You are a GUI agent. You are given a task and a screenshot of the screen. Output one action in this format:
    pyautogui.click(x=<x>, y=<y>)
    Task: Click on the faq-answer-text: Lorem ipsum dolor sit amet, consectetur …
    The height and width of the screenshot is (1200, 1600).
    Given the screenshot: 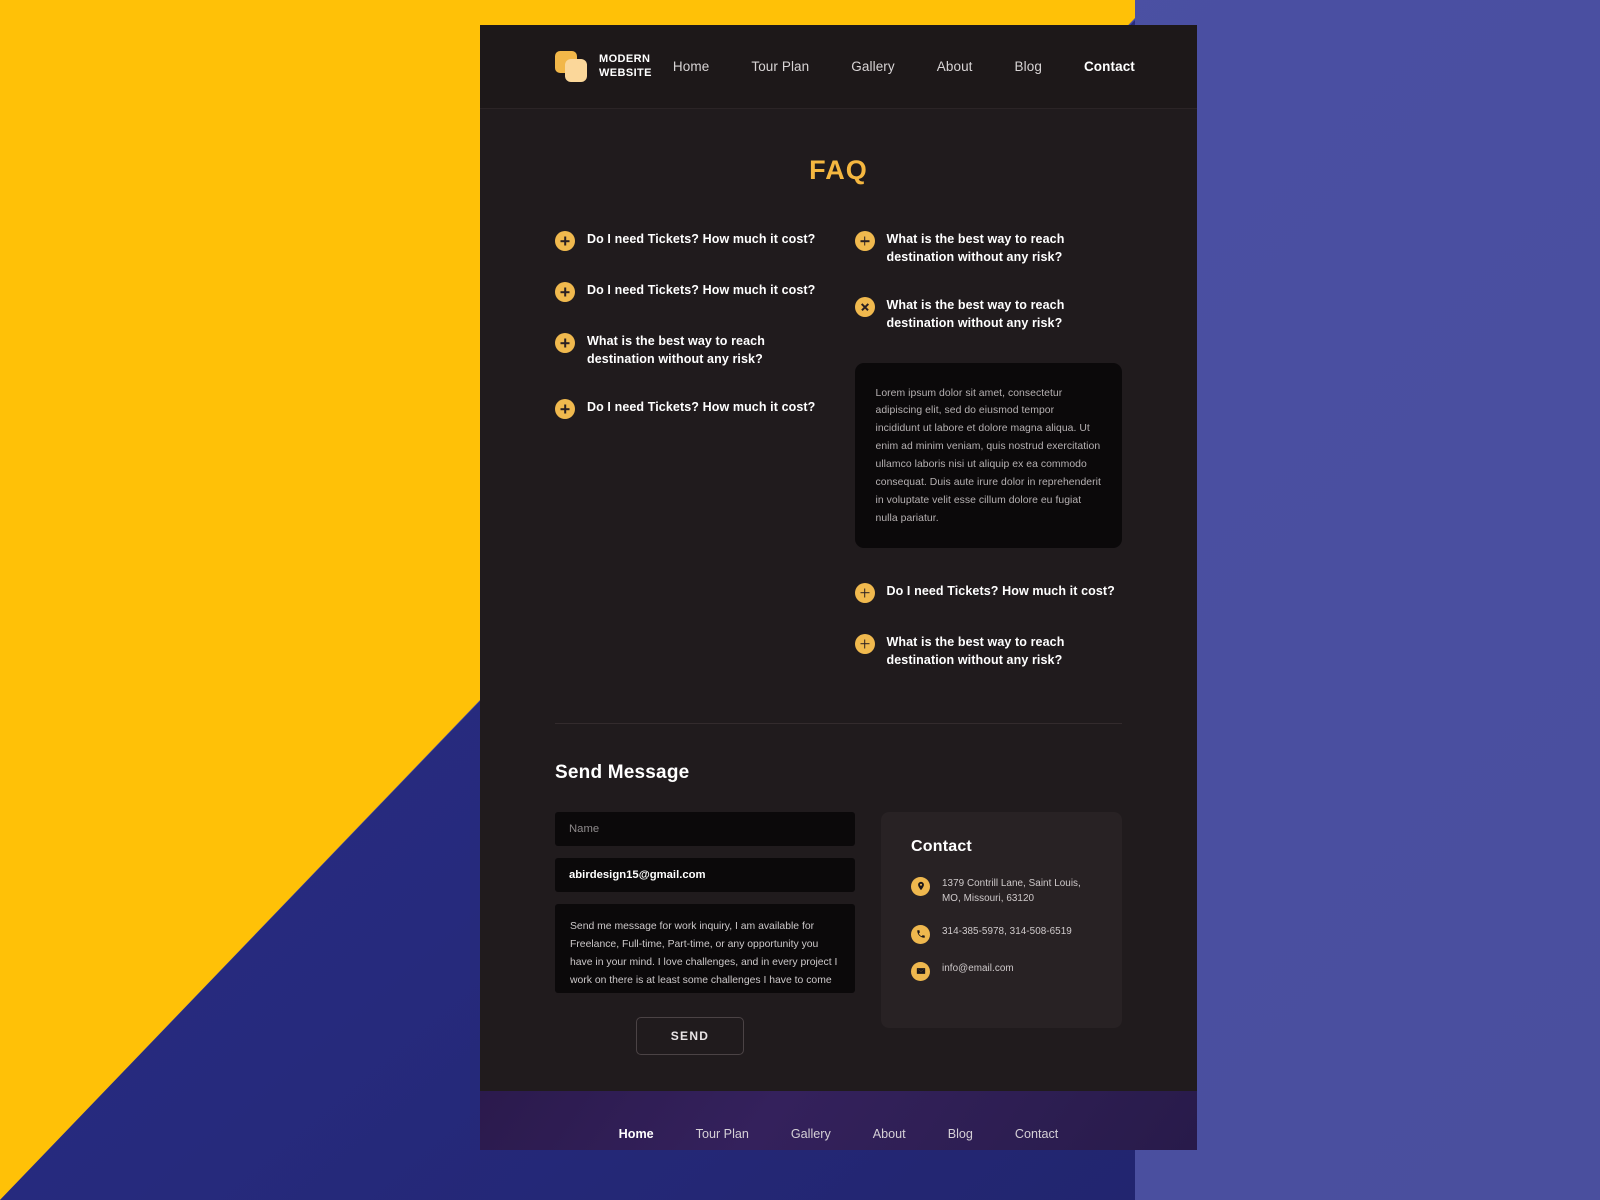 What is the action you would take?
    pyautogui.click(x=988, y=455)
    